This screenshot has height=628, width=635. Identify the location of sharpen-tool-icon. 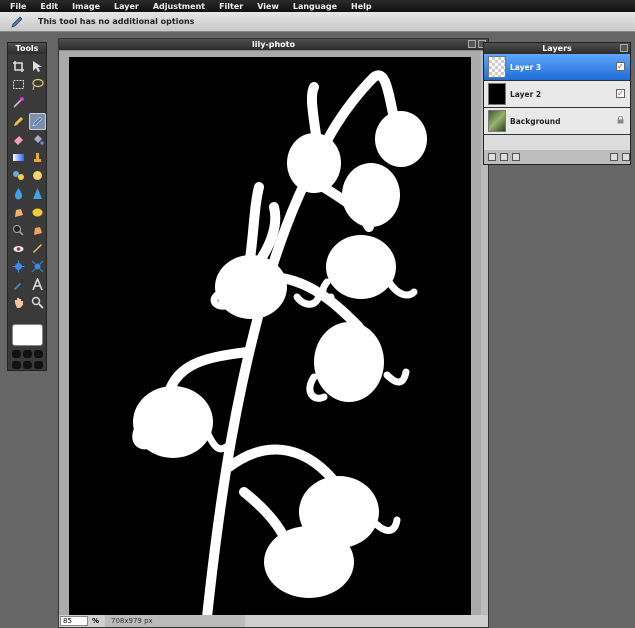
(37, 193).